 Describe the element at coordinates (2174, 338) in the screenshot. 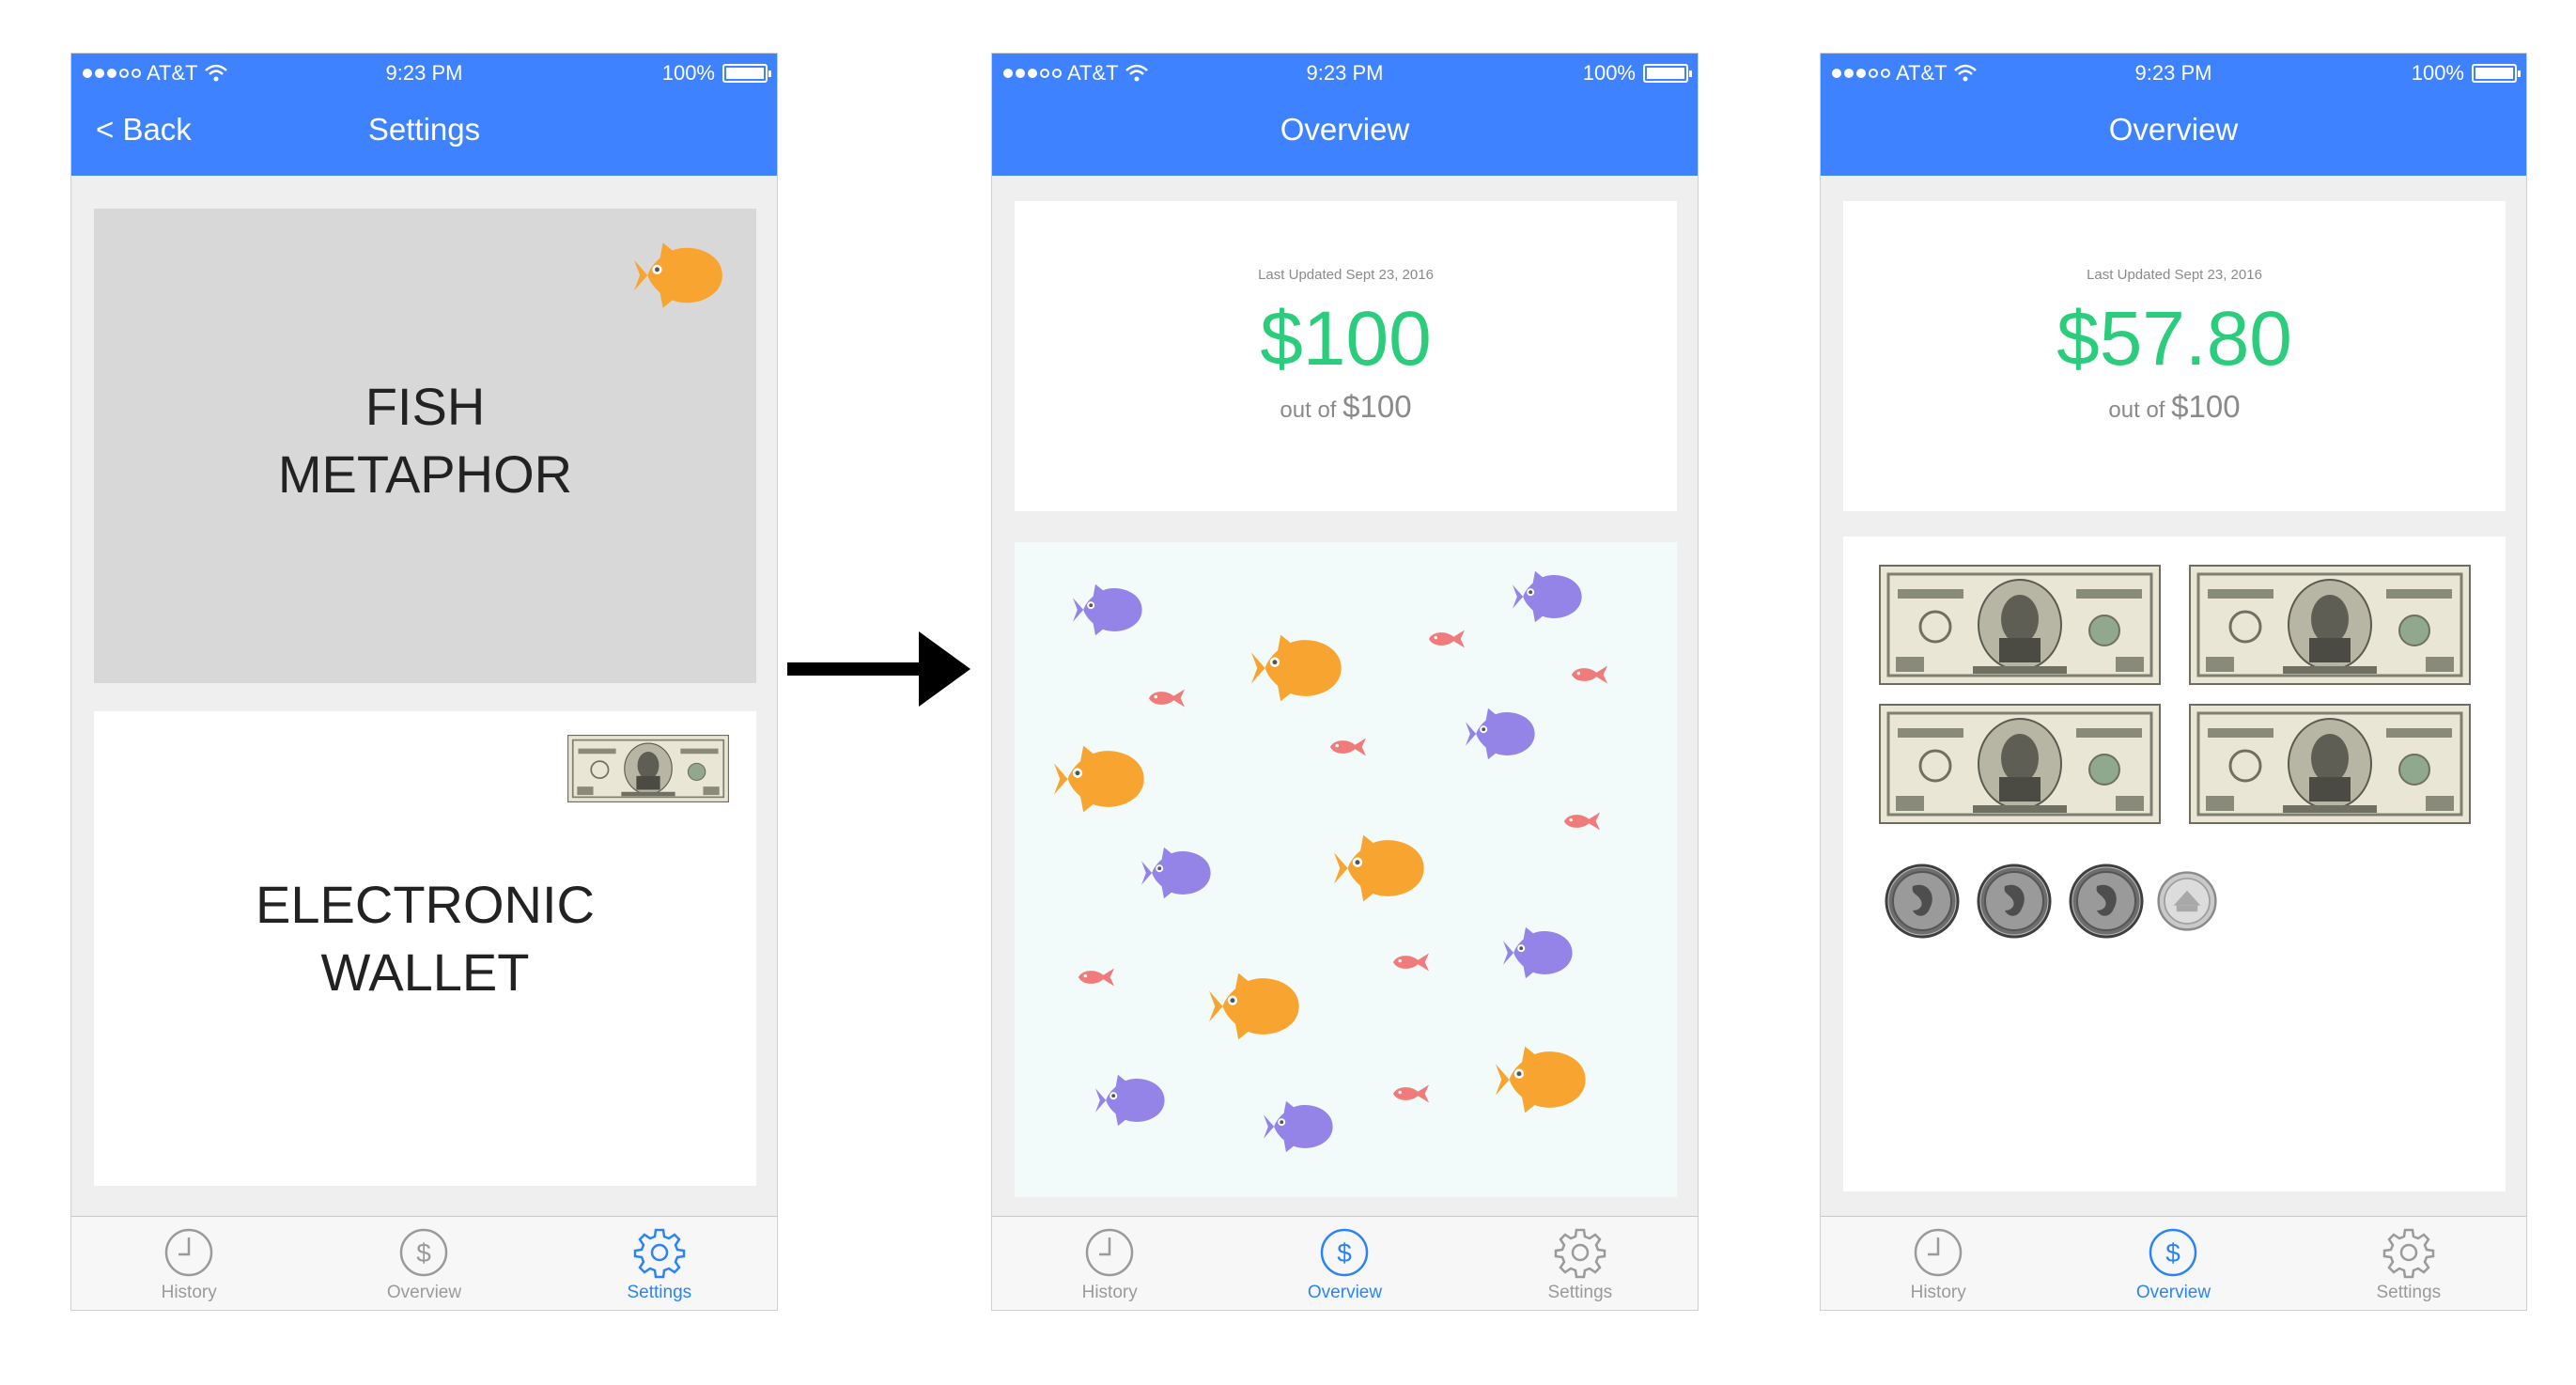

I see `balance-amount: $57.80` at that location.